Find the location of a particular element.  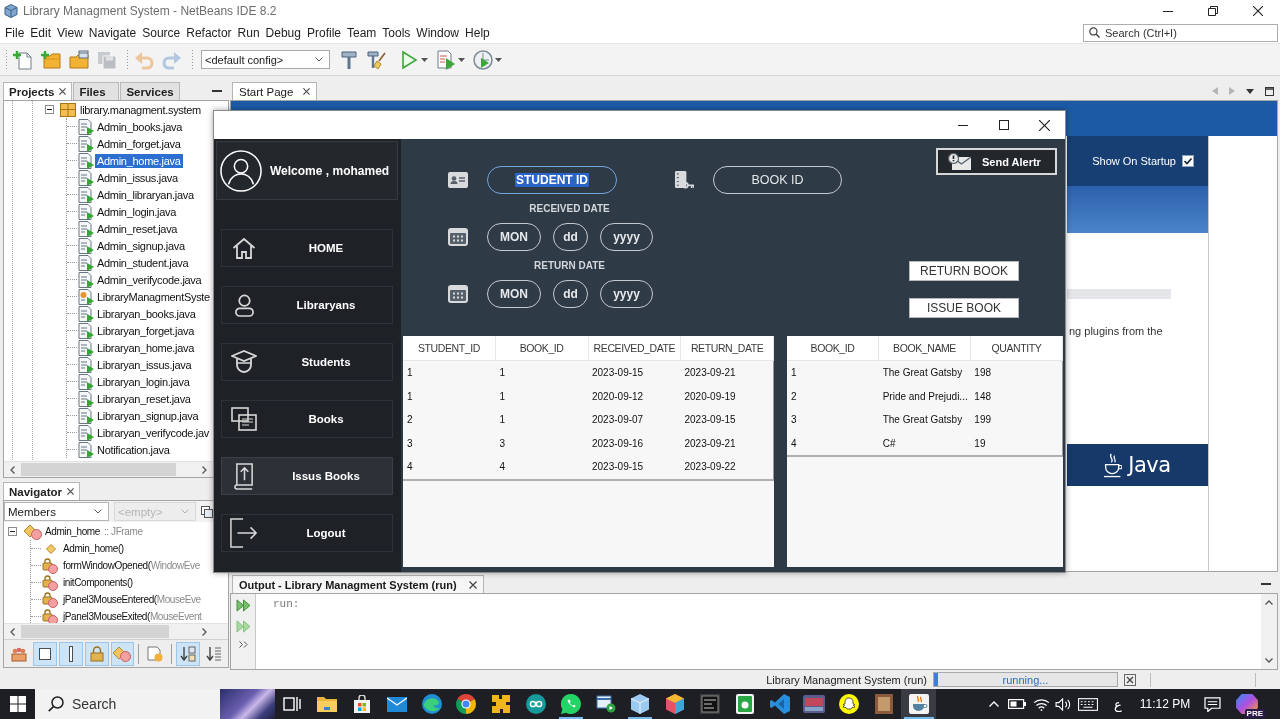

column-header: STUDENT_ID is located at coordinates (449, 348).